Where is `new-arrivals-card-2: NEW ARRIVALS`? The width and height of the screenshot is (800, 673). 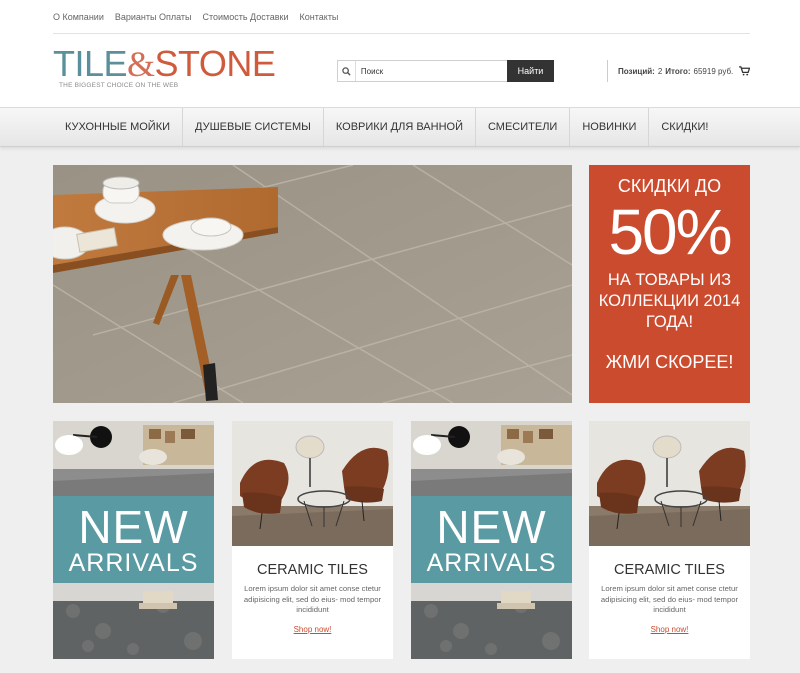
new-arrivals-card-2: NEW ARRIVALS is located at coordinates (491, 540).